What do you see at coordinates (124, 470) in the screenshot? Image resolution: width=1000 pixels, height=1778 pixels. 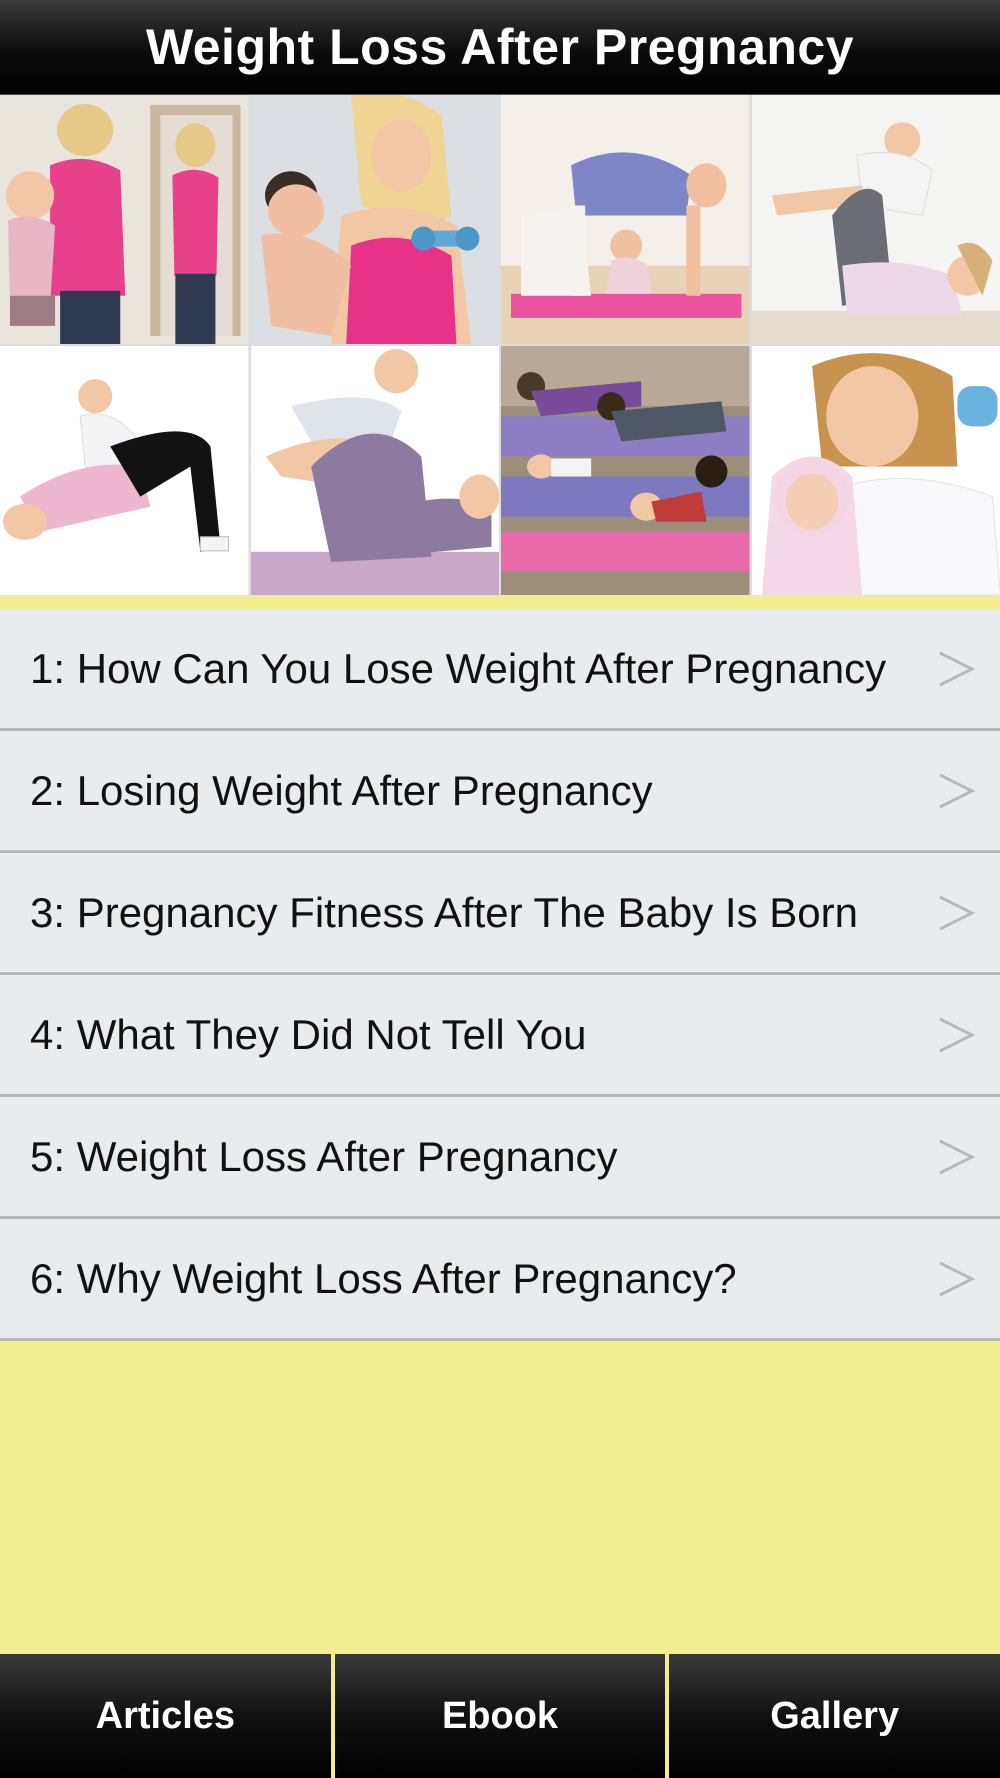 I see `photo-bridge-pose-baby` at bounding box center [124, 470].